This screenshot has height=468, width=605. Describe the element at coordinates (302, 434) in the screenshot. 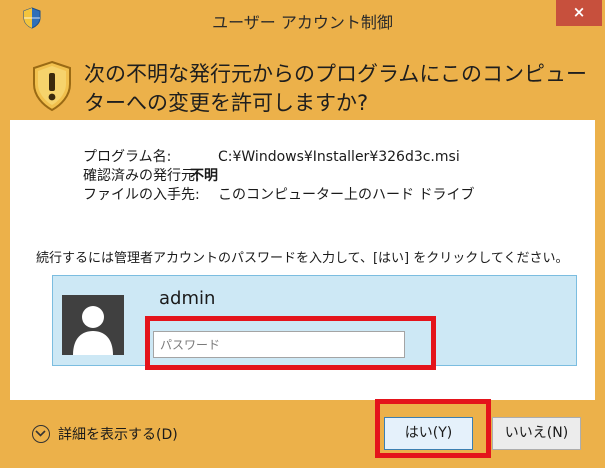

I see `dialog-footer: 詳細を表示する(D) はい(Y) いいえ(N)` at that location.